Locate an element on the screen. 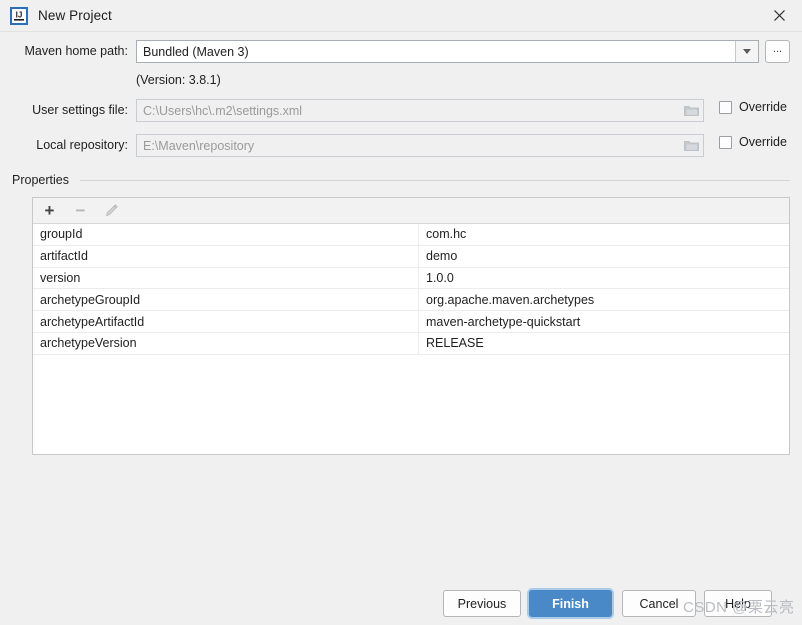  dialog-title: New Project is located at coordinates (75, 15).